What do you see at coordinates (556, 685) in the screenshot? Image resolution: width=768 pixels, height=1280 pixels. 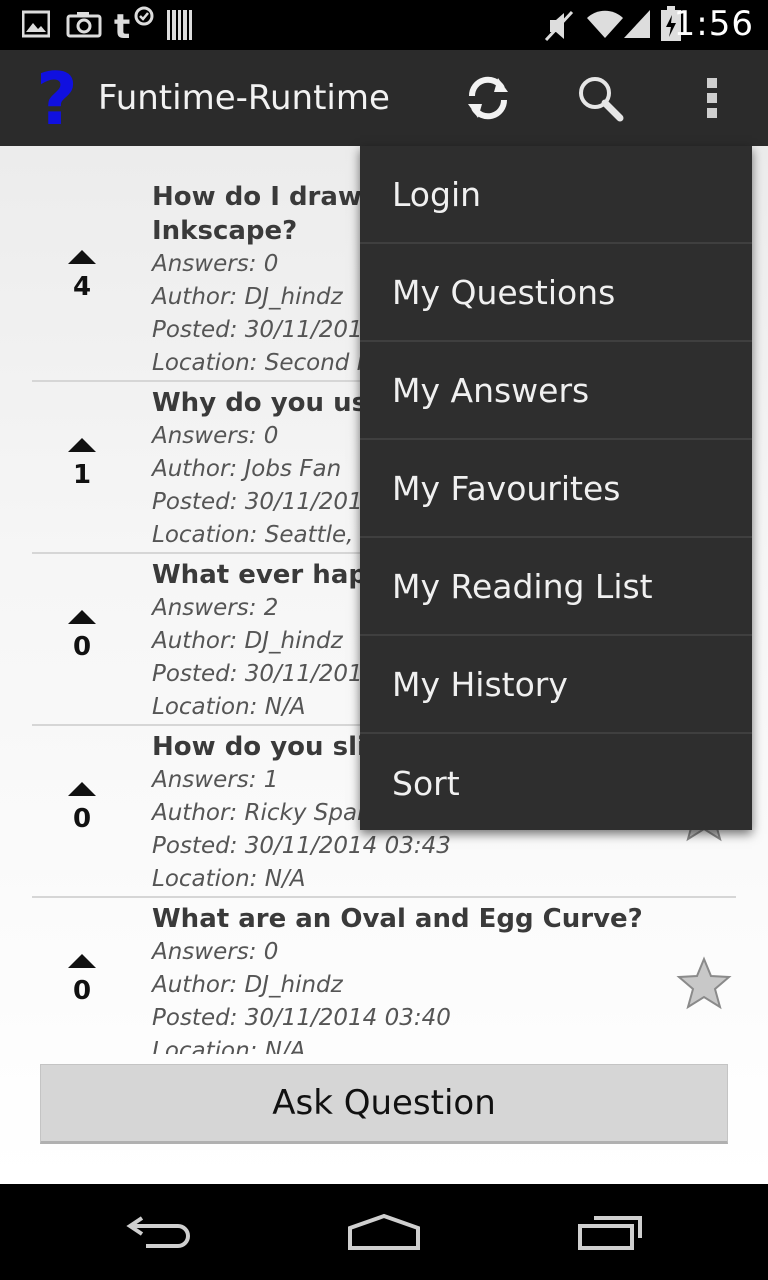 I see `menu-item-my-history: My History` at bounding box center [556, 685].